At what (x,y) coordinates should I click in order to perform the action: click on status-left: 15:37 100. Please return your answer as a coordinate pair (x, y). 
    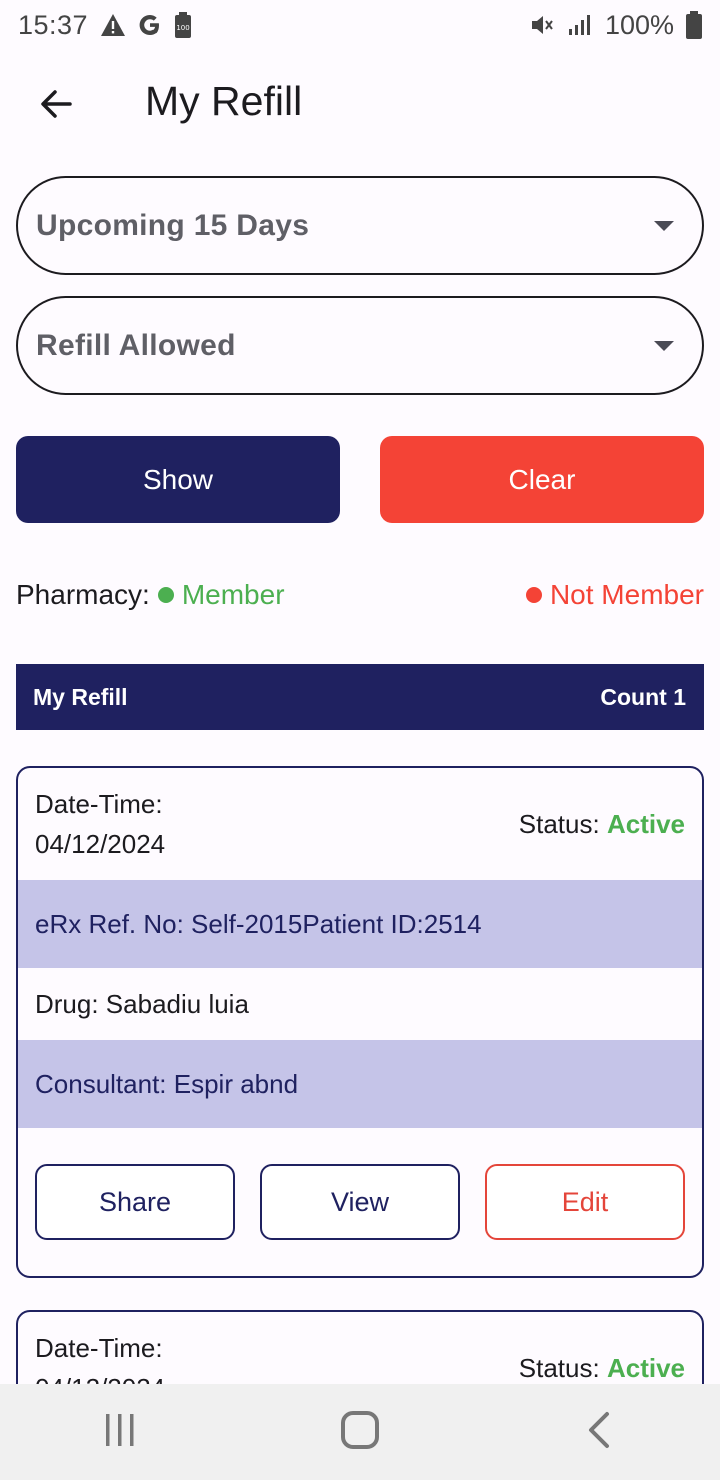
    Looking at the image, I should click on (105, 25).